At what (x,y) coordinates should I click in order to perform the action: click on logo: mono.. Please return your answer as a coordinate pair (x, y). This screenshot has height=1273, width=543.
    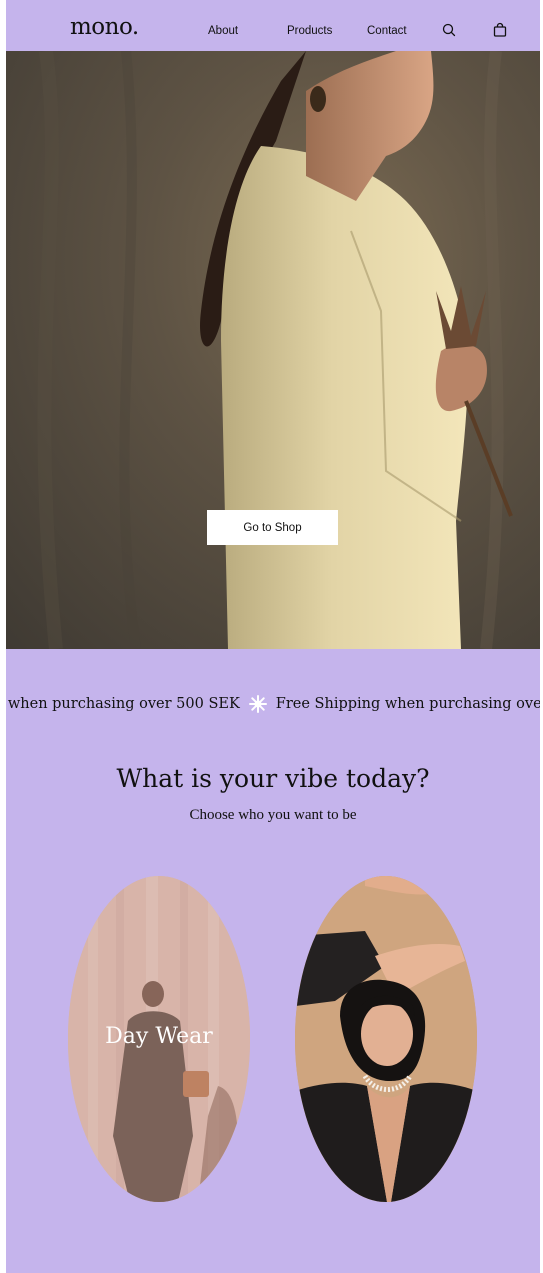
    Looking at the image, I should click on (104, 27).